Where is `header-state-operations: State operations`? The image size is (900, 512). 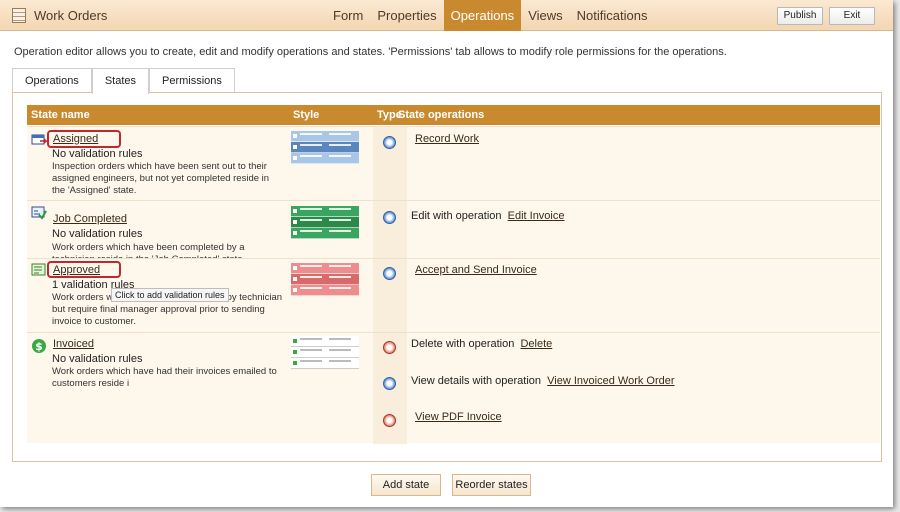 header-state-operations: State operations is located at coordinates (441, 115).